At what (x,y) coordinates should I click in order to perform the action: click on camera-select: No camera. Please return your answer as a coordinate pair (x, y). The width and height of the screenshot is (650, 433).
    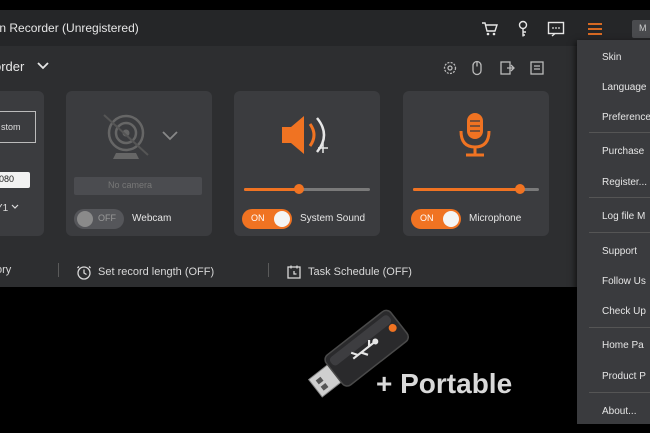
    Looking at the image, I should click on (138, 186).